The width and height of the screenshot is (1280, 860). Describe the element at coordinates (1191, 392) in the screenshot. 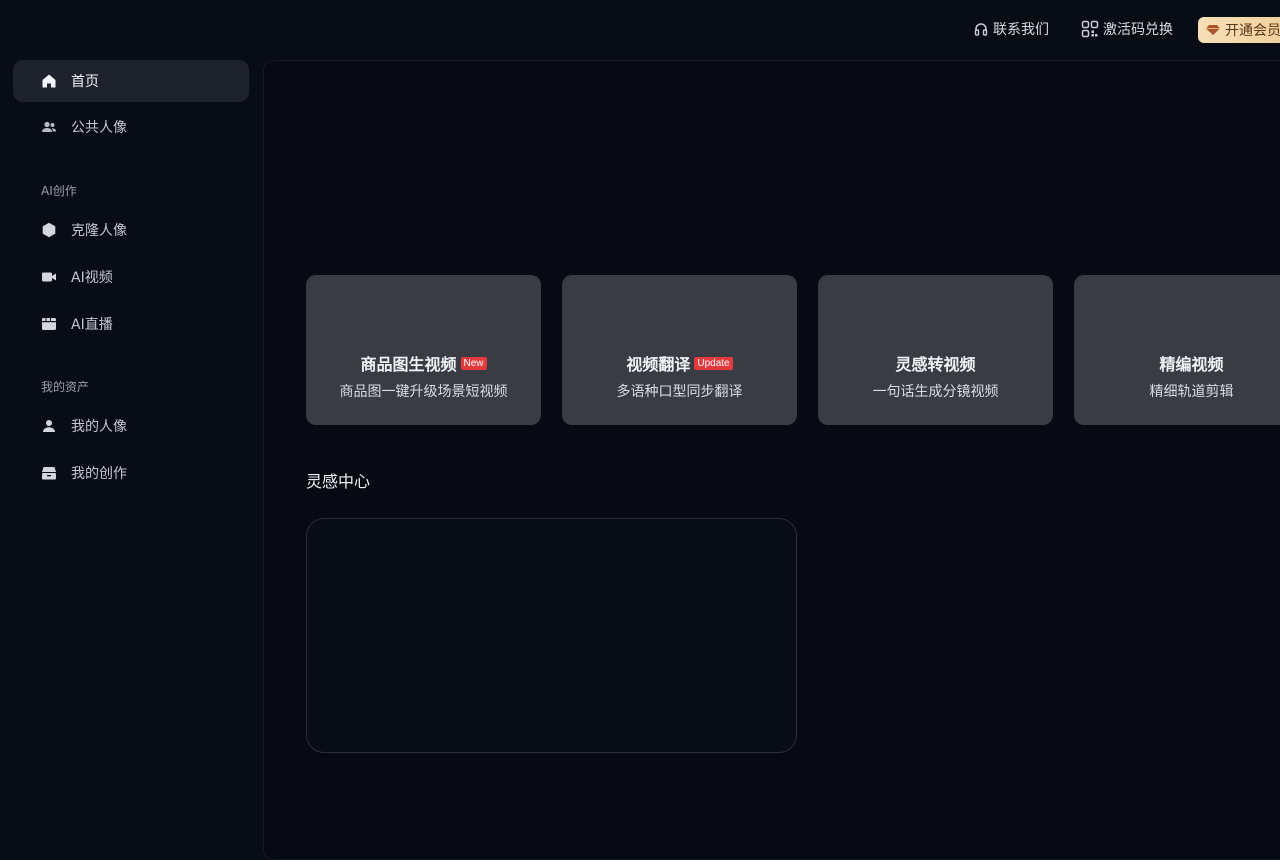

I see `card-subtitle: 精细轨道剪辑` at that location.